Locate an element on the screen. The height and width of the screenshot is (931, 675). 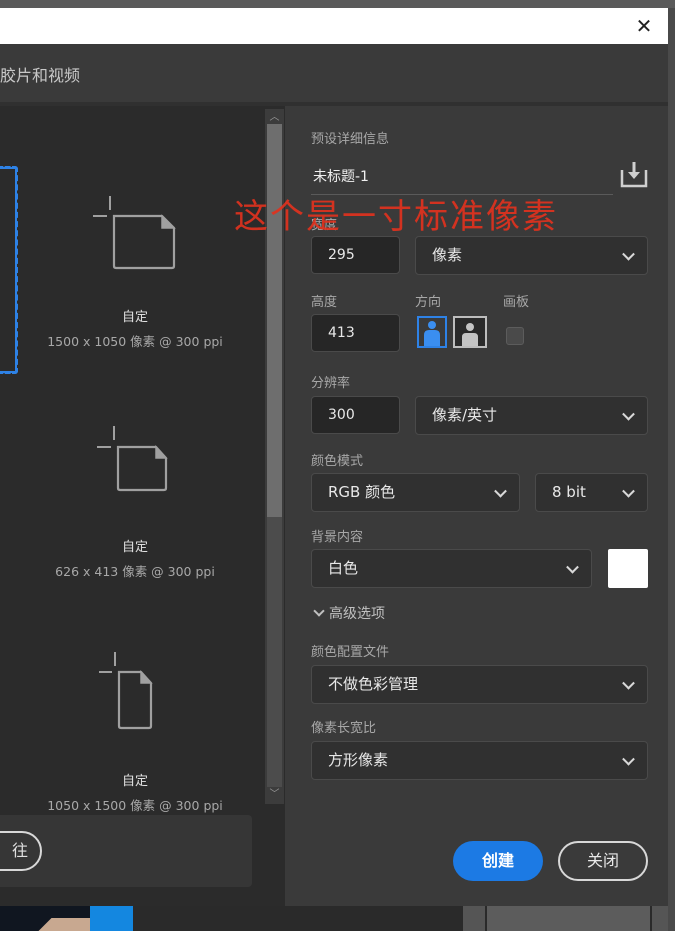
color-profile-value: 不做色彩管理 is located at coordinates (373, 684).